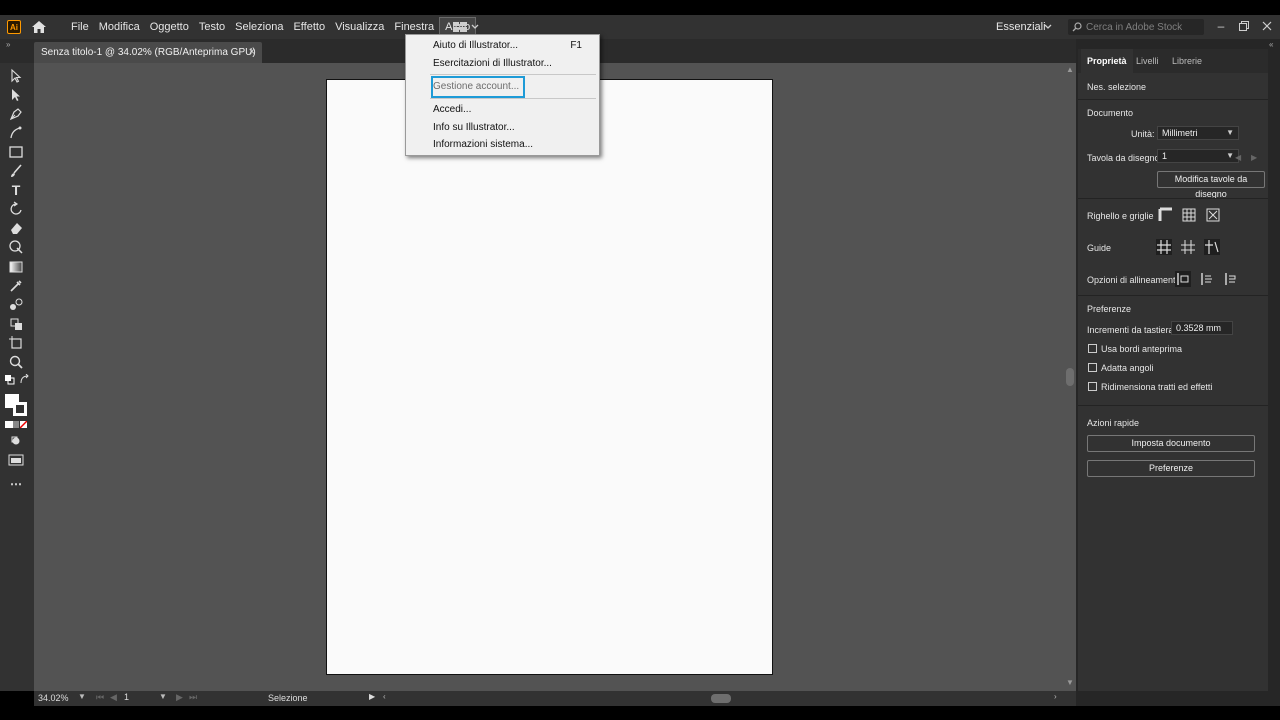 The height and width of the screenshot is (720, 1280). I want to click on last-artboard-icon: ⏭, so click(193, 697).